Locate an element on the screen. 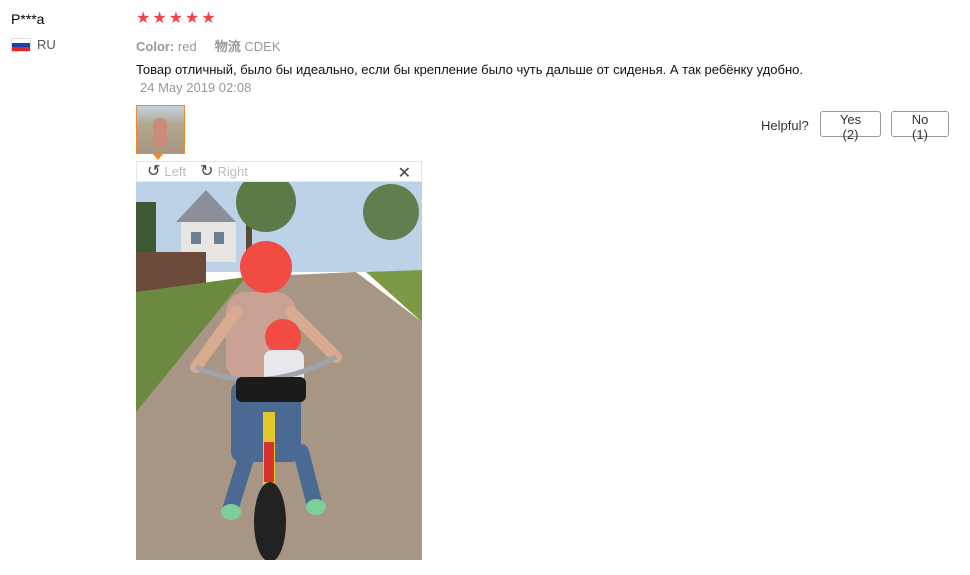 This screenshot has height=575, width=970. rotate-left-button: ↺ Left is located at coordinates (167, 171).